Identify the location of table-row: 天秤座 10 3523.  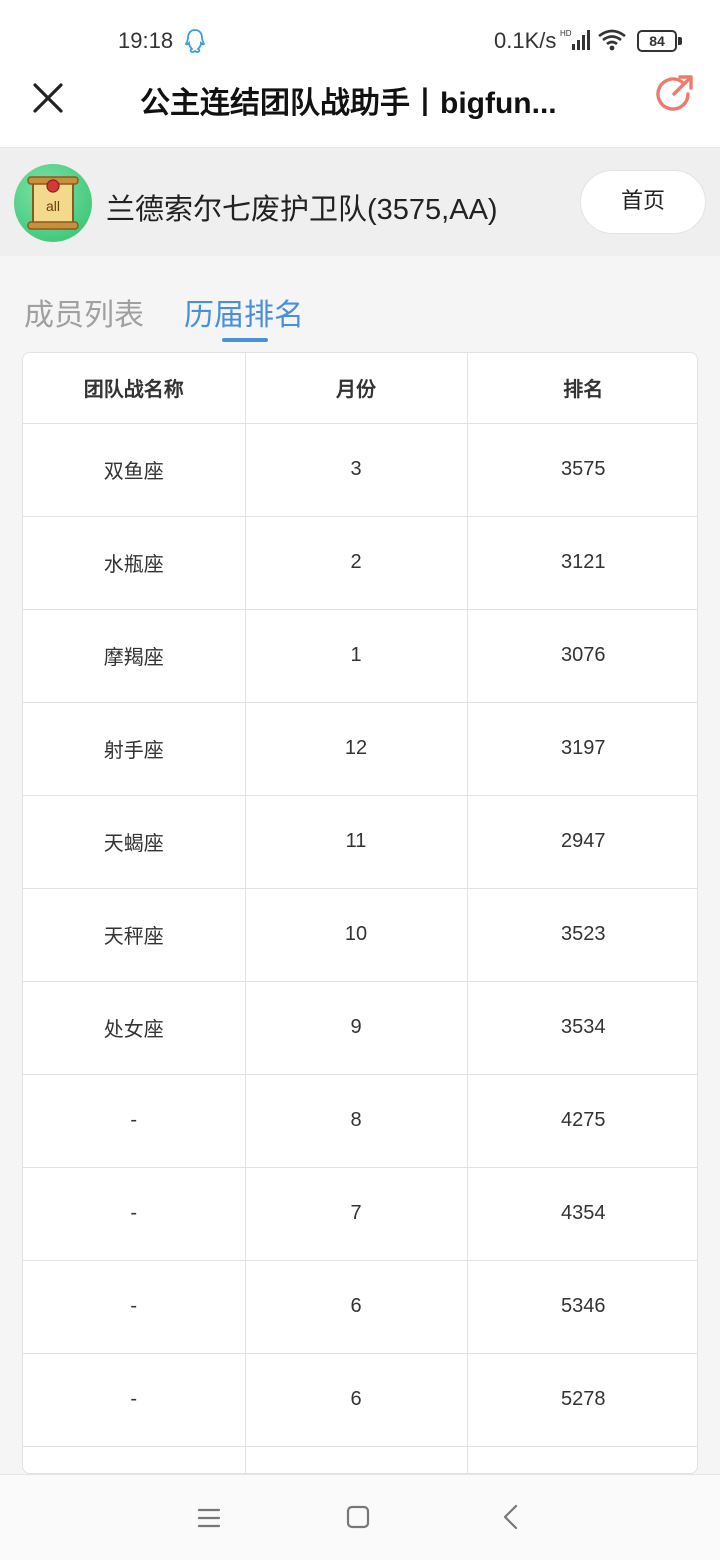
(360, 935).